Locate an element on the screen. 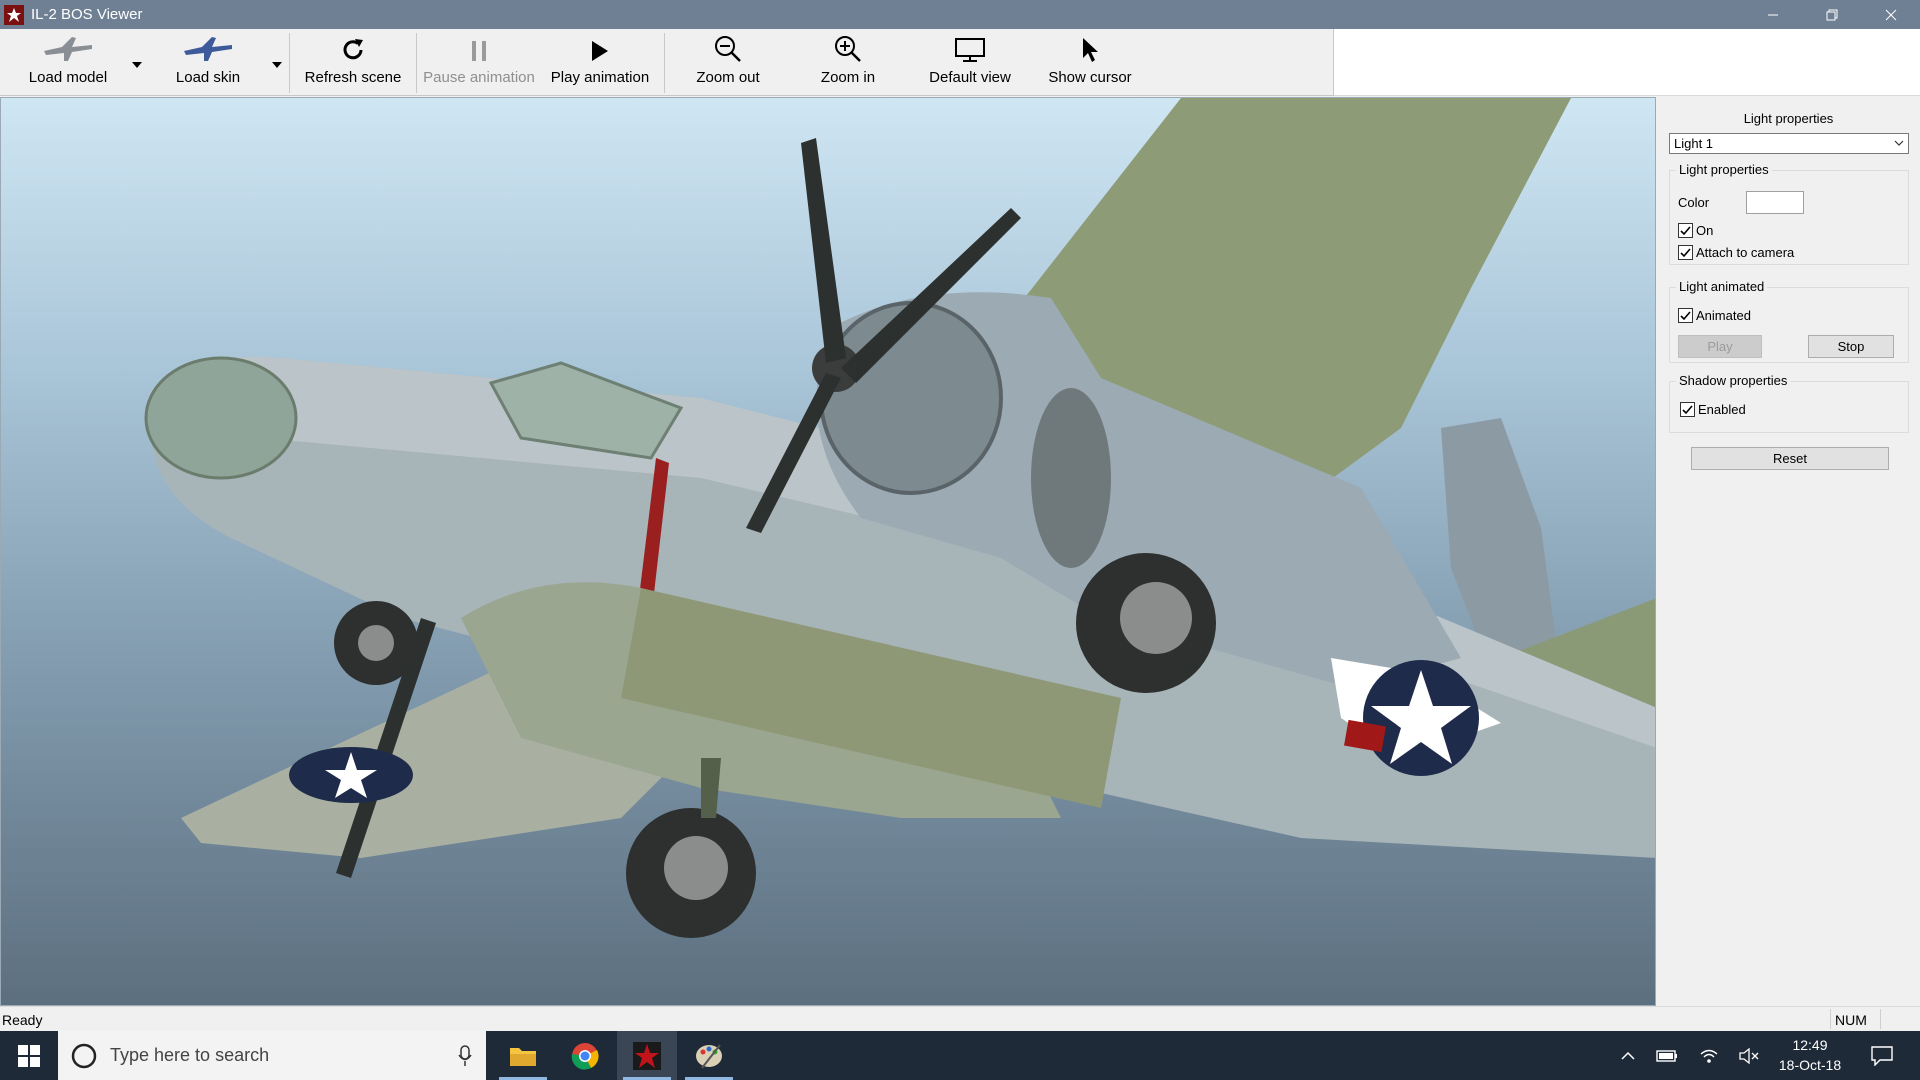 The height and width of the screenshot is (1080, 1920). load-skin-dropdown-icon is located at coordinates (277, 65).